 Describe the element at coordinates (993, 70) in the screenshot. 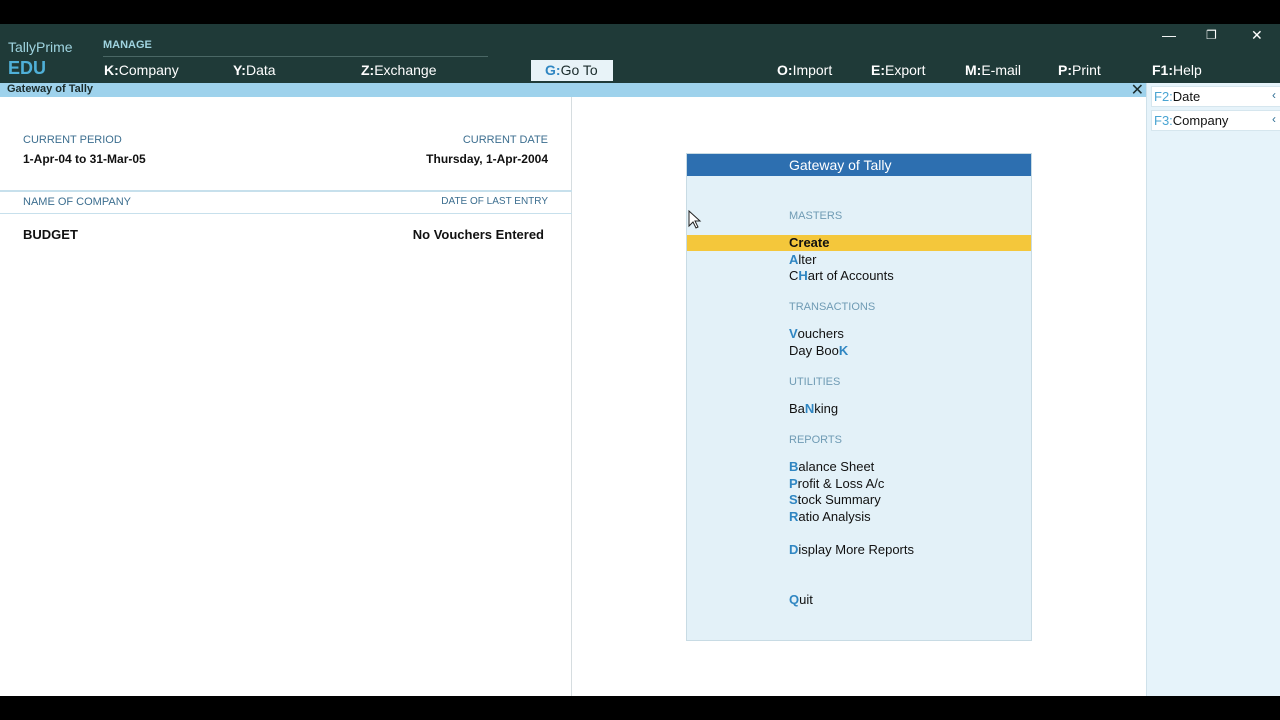

I see `menu-email: M:E-mail` at that location.